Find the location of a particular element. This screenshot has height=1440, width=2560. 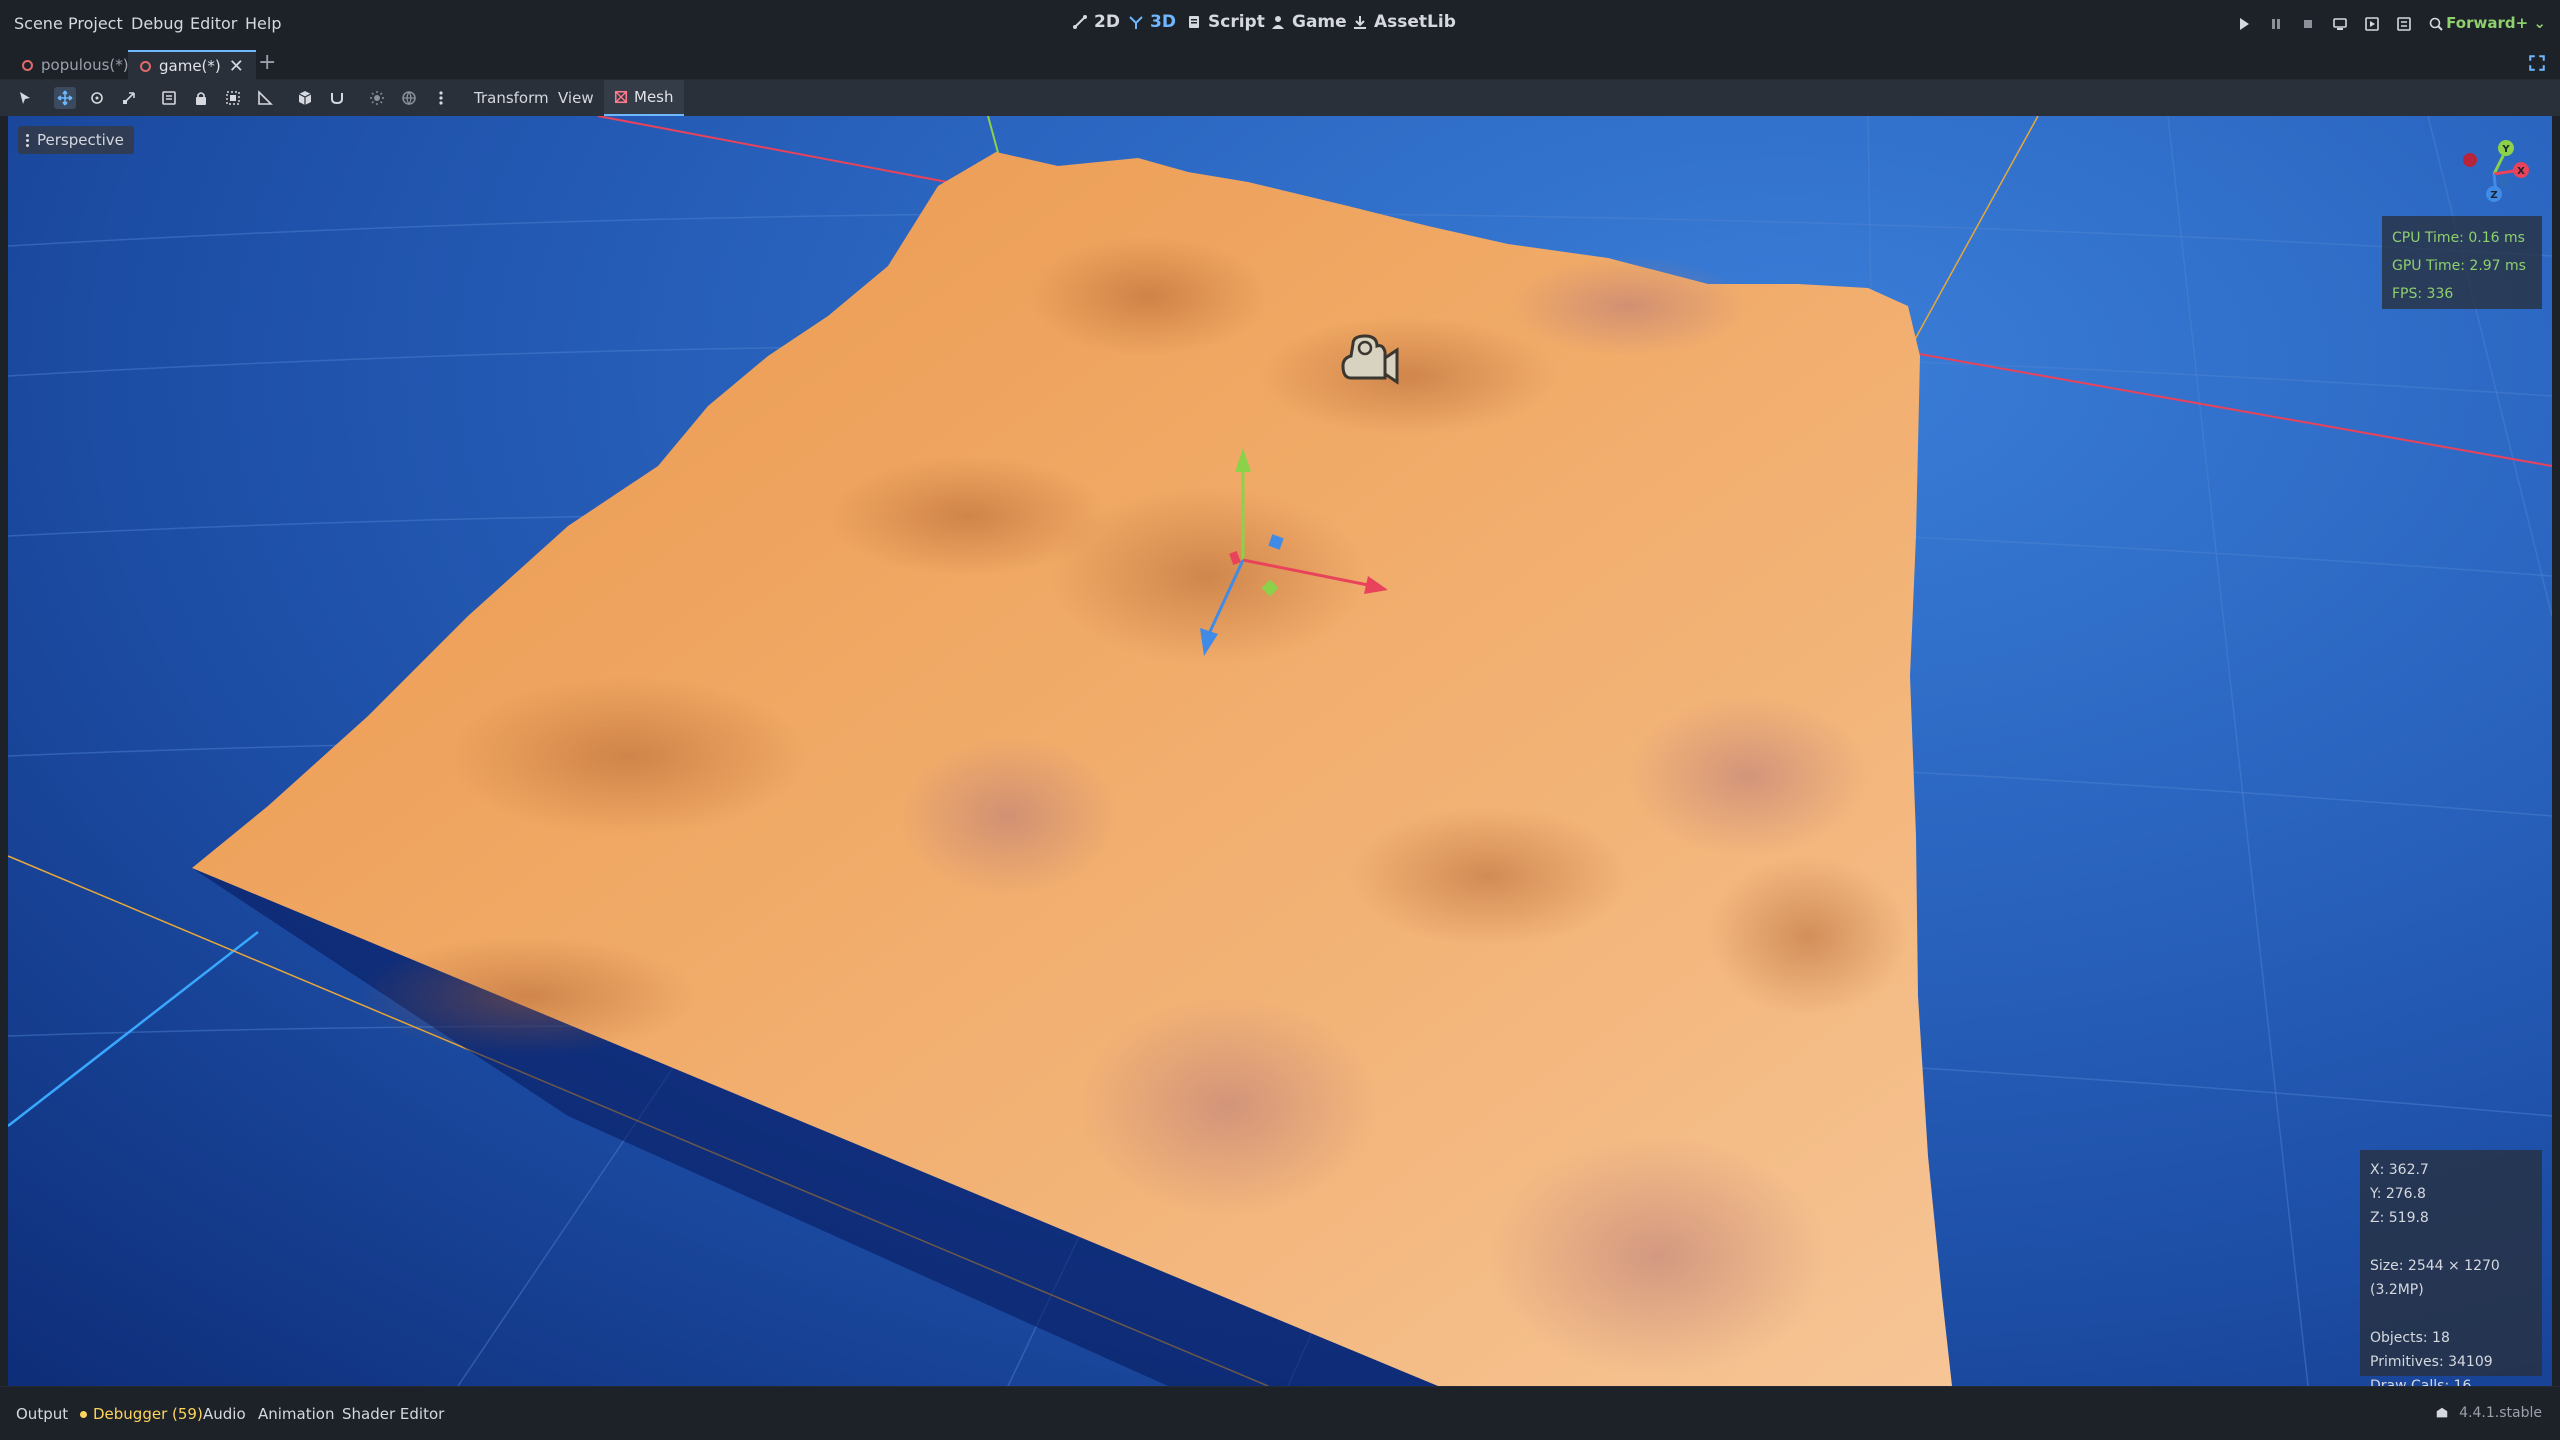

scene-tab-game: game(*) ✕ is located at coordinates (192, 65).